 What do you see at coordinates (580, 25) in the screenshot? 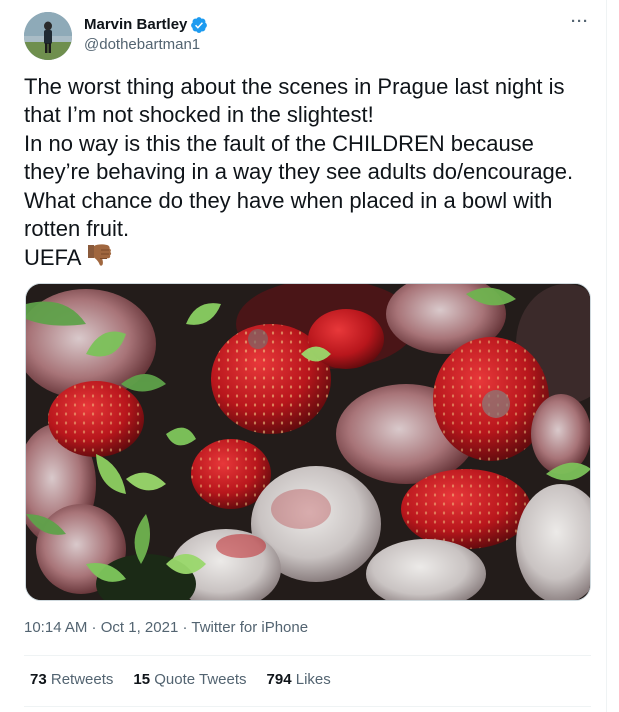
I see `more-options-icon: ···` at bounding box center [580, 25].